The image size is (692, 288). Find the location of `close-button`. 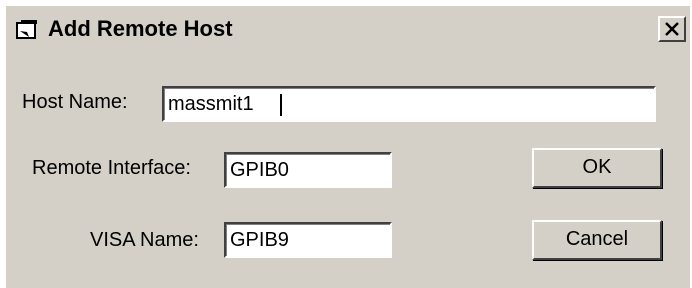

close-button is located at coordinates (672, 29).